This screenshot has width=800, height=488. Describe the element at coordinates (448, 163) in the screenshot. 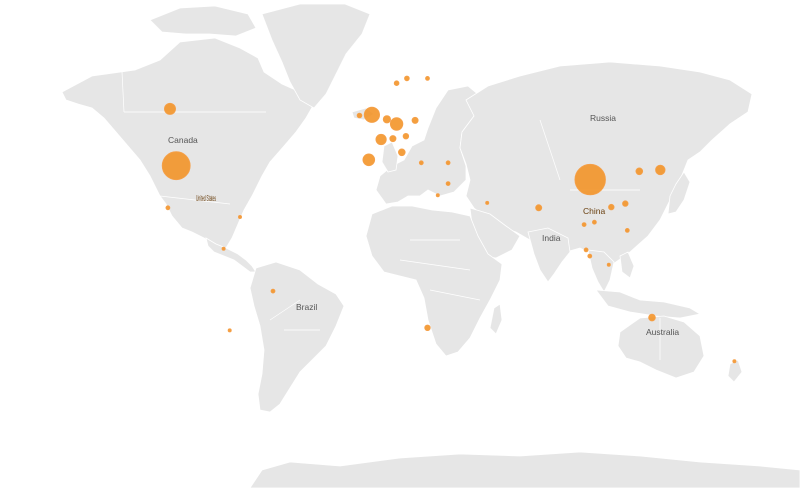

I see `bubble-turkey` at that location.